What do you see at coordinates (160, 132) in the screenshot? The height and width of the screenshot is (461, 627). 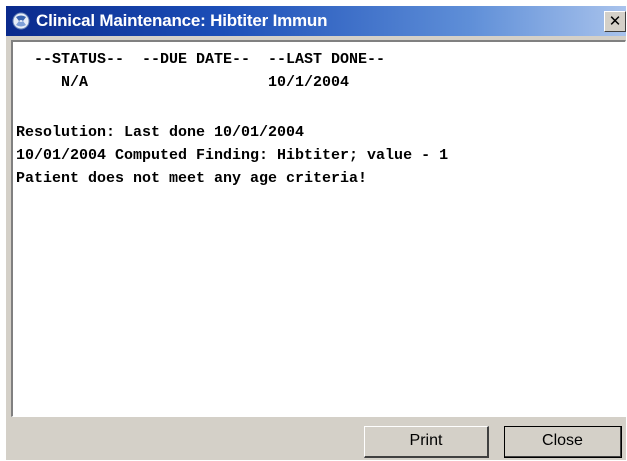 I see `resolution-line: Resolution: Last done 10/01/2004` at bounding box center [160, 132].